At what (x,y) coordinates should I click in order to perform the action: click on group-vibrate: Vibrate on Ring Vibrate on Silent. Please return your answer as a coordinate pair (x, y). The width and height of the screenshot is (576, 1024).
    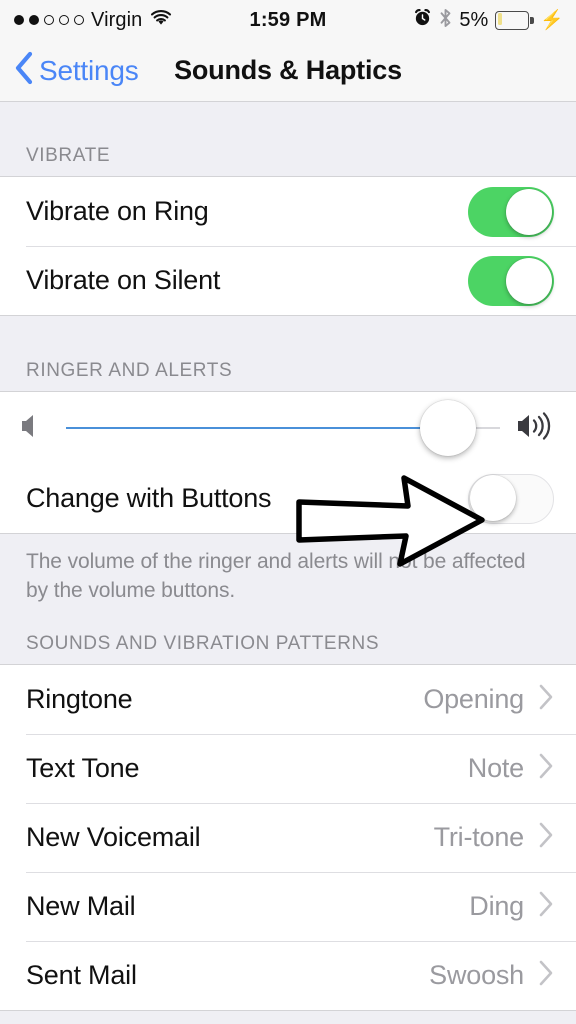
    Looking at the image, I should click on (288, 246).